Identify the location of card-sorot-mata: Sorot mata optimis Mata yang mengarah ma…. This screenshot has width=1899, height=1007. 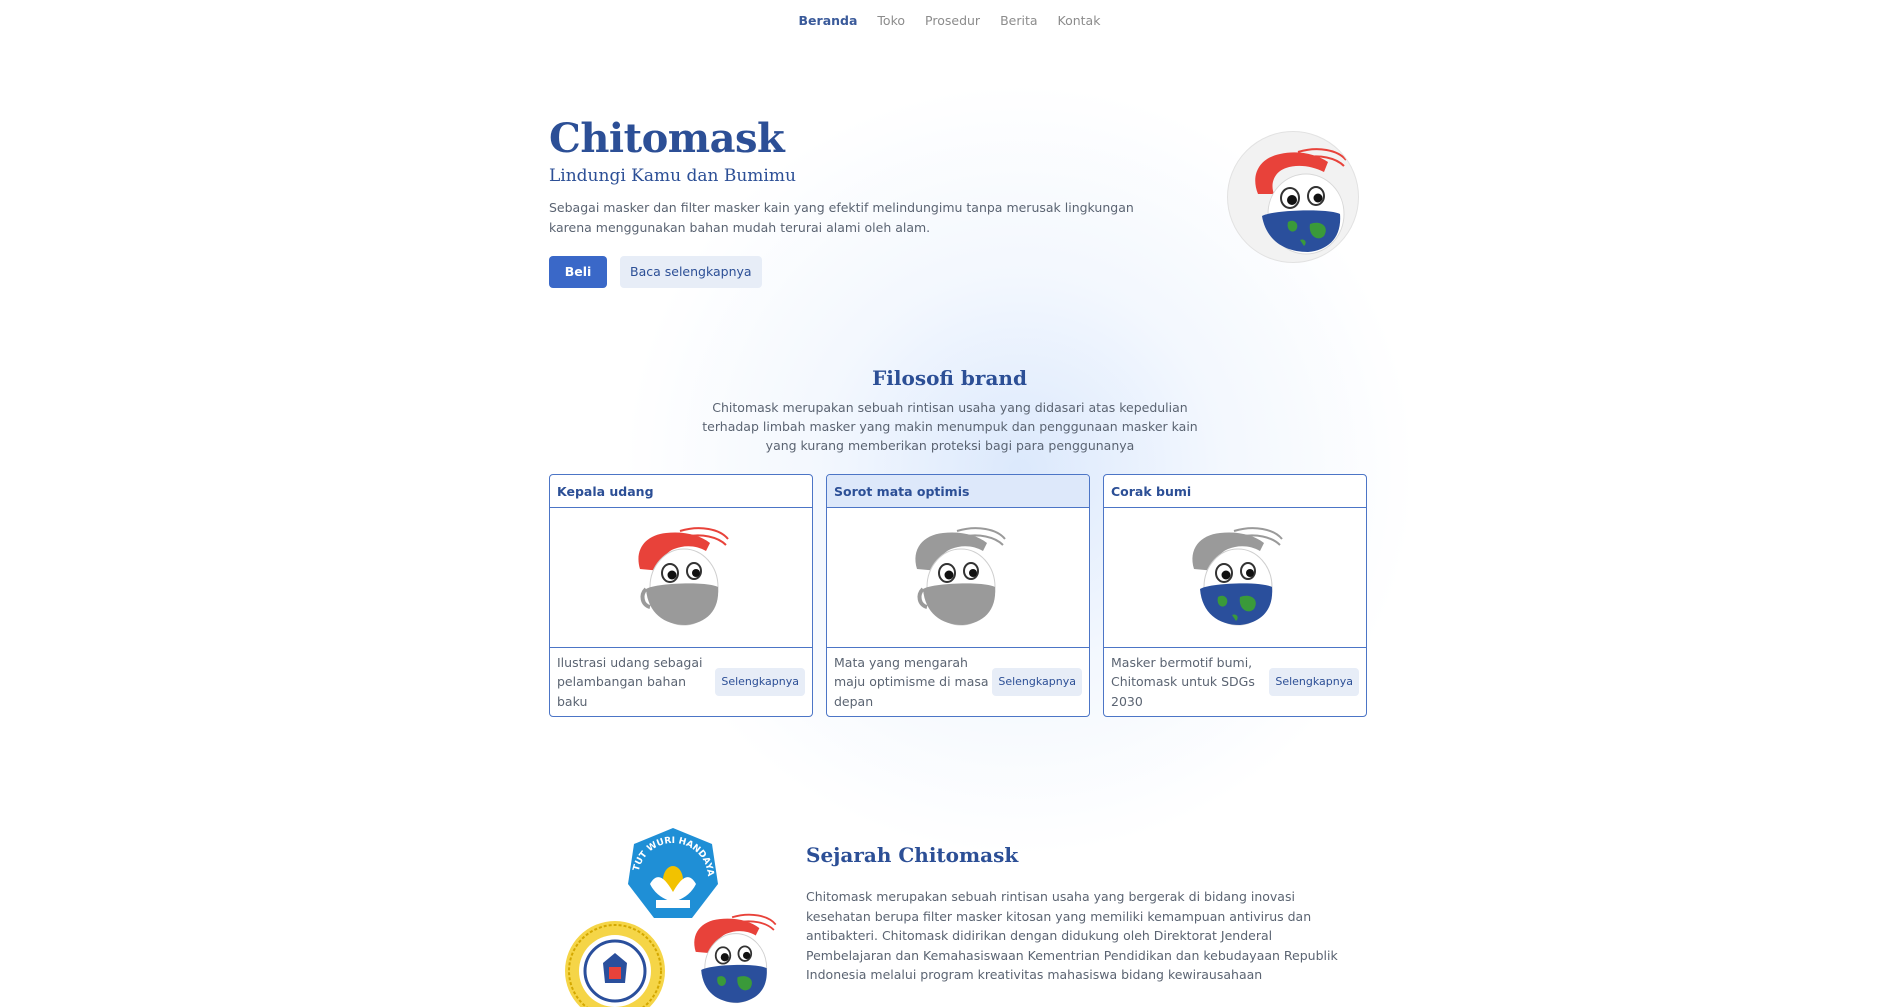
(958, 595).